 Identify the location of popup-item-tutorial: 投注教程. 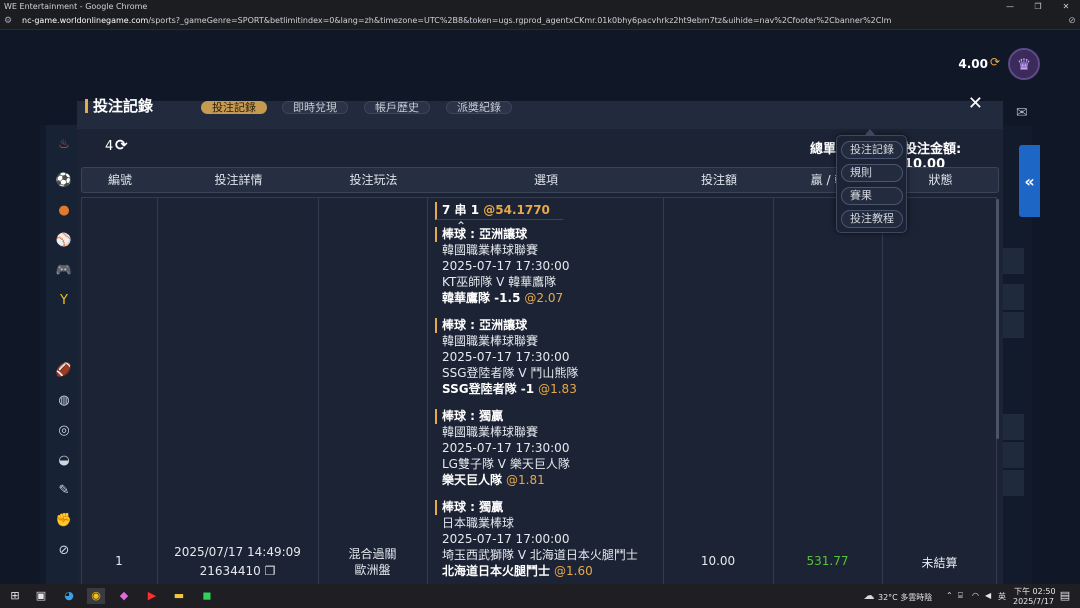
(872, 219).